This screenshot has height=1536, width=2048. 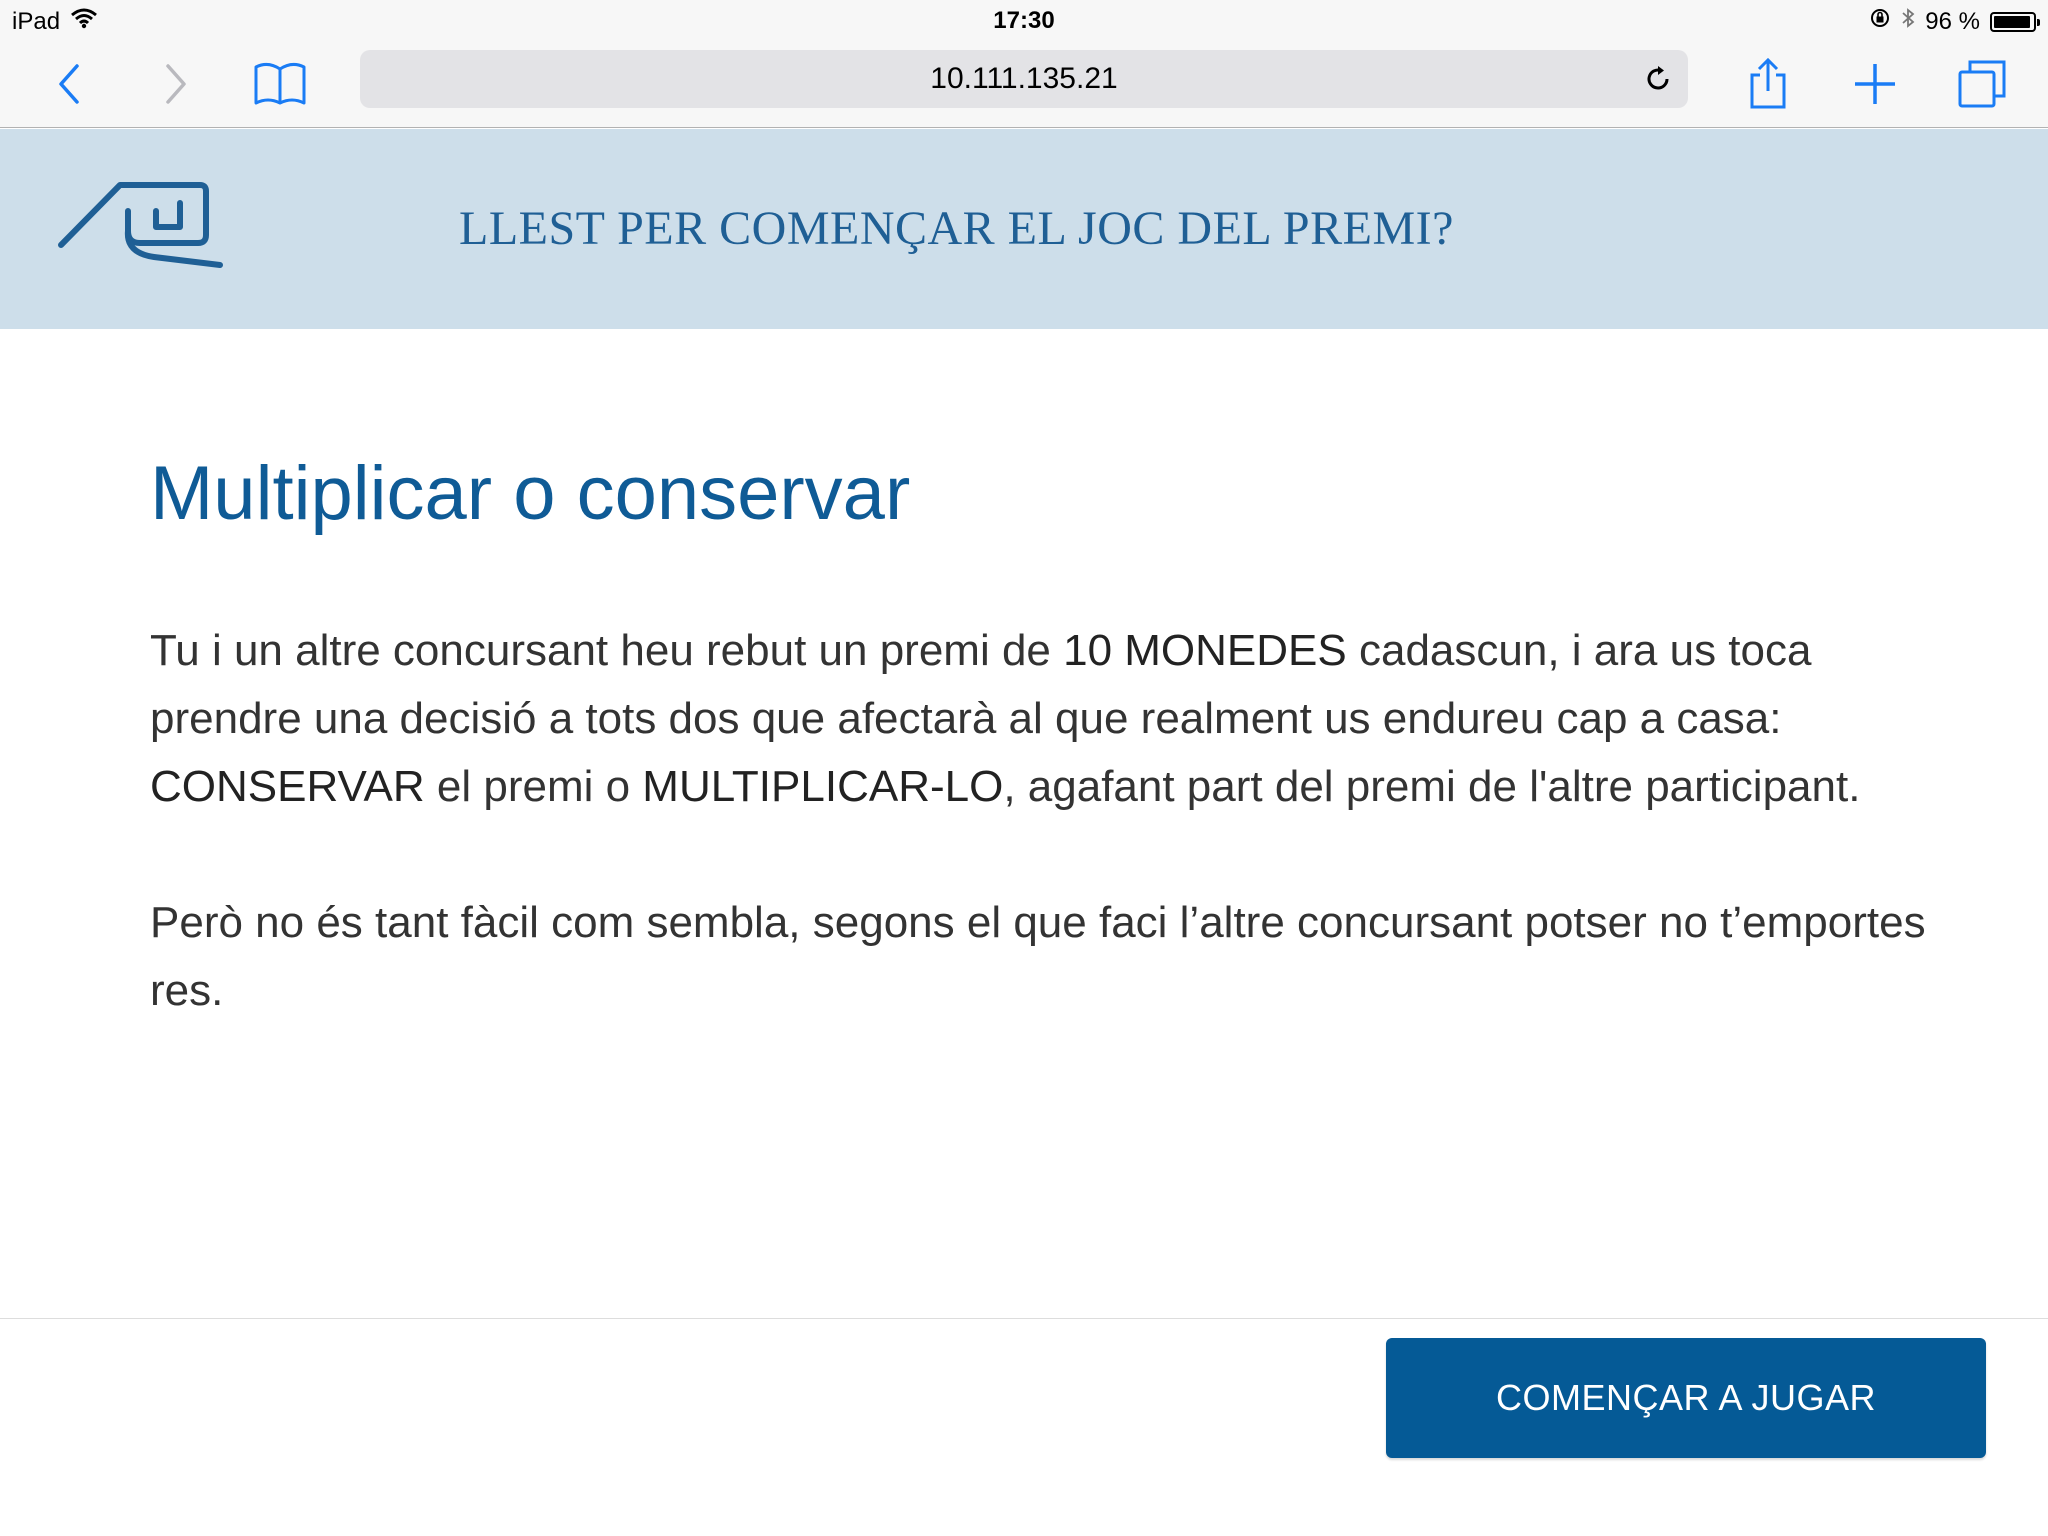 I want to click on start-game-button: COMENÇAR A JUGAR, so click(x=1686, y=1398).